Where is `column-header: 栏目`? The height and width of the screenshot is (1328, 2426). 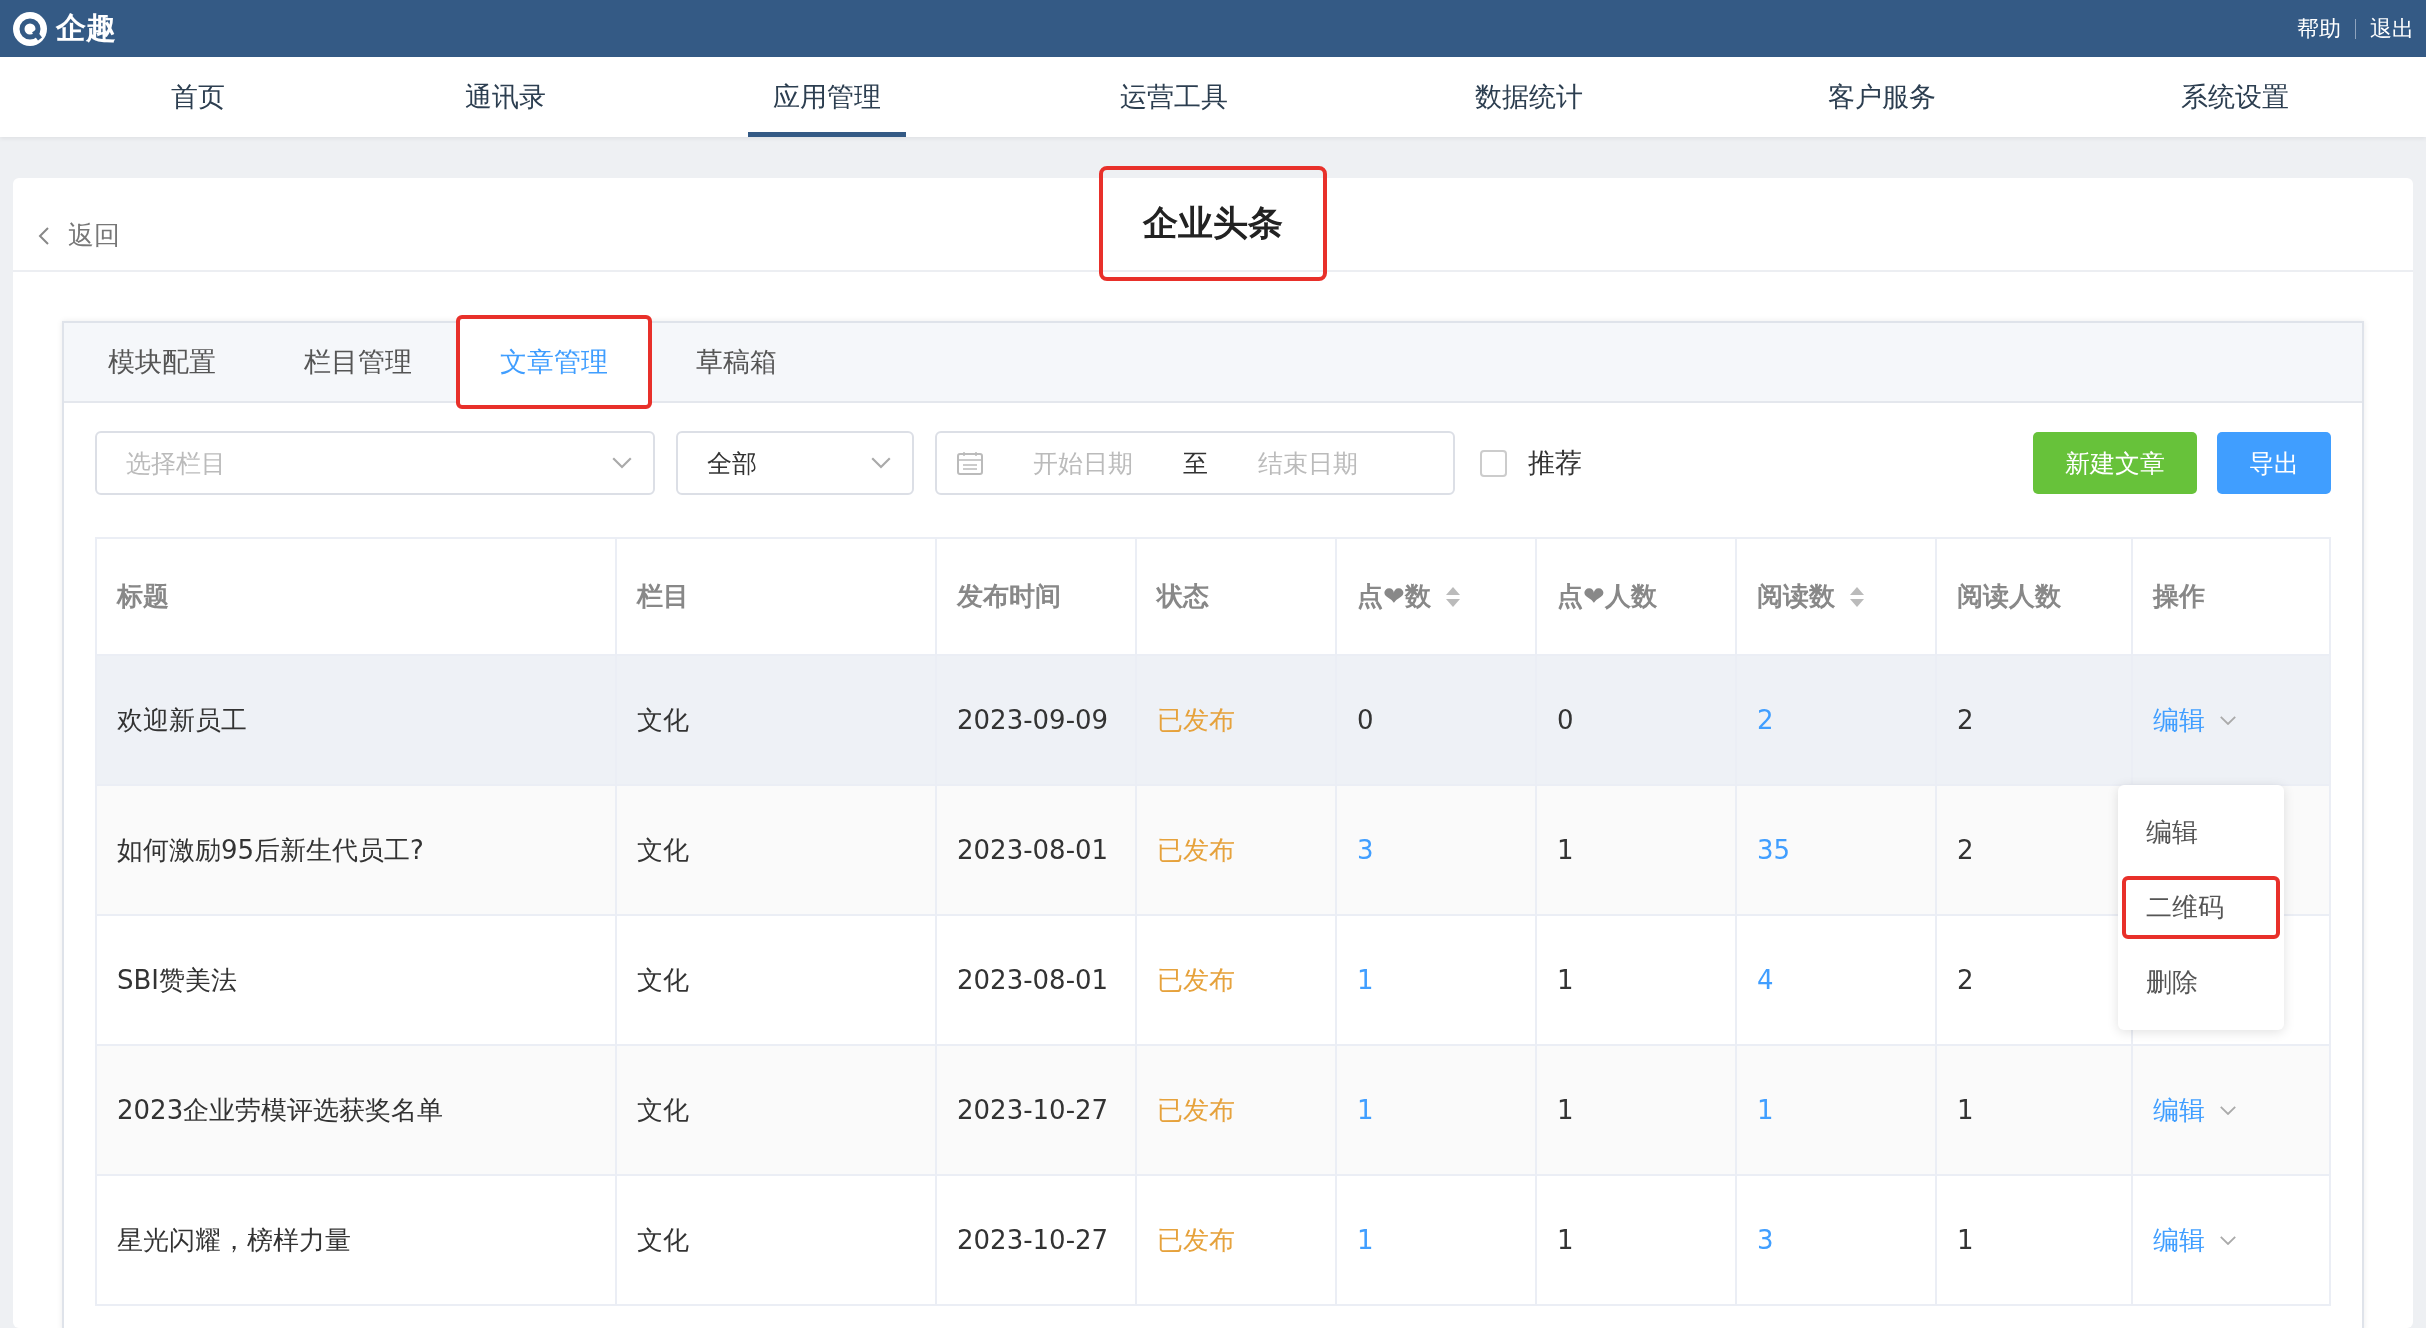 column-header: 栏目 is located at coordinates (663, 596).